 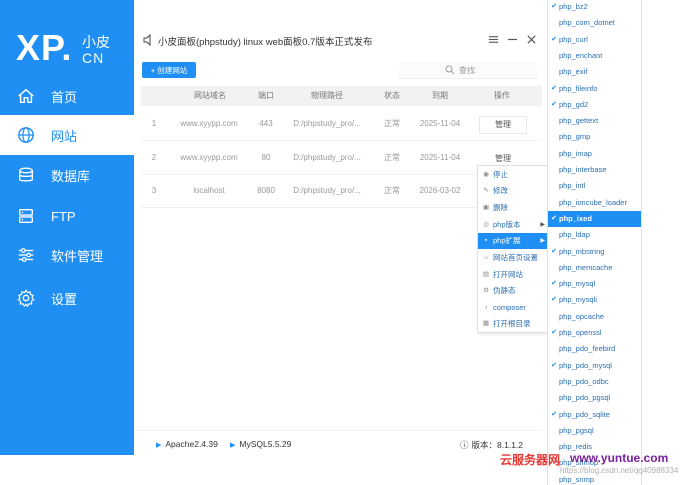 I want to click on gear-icon, so click(x=26, y=298).